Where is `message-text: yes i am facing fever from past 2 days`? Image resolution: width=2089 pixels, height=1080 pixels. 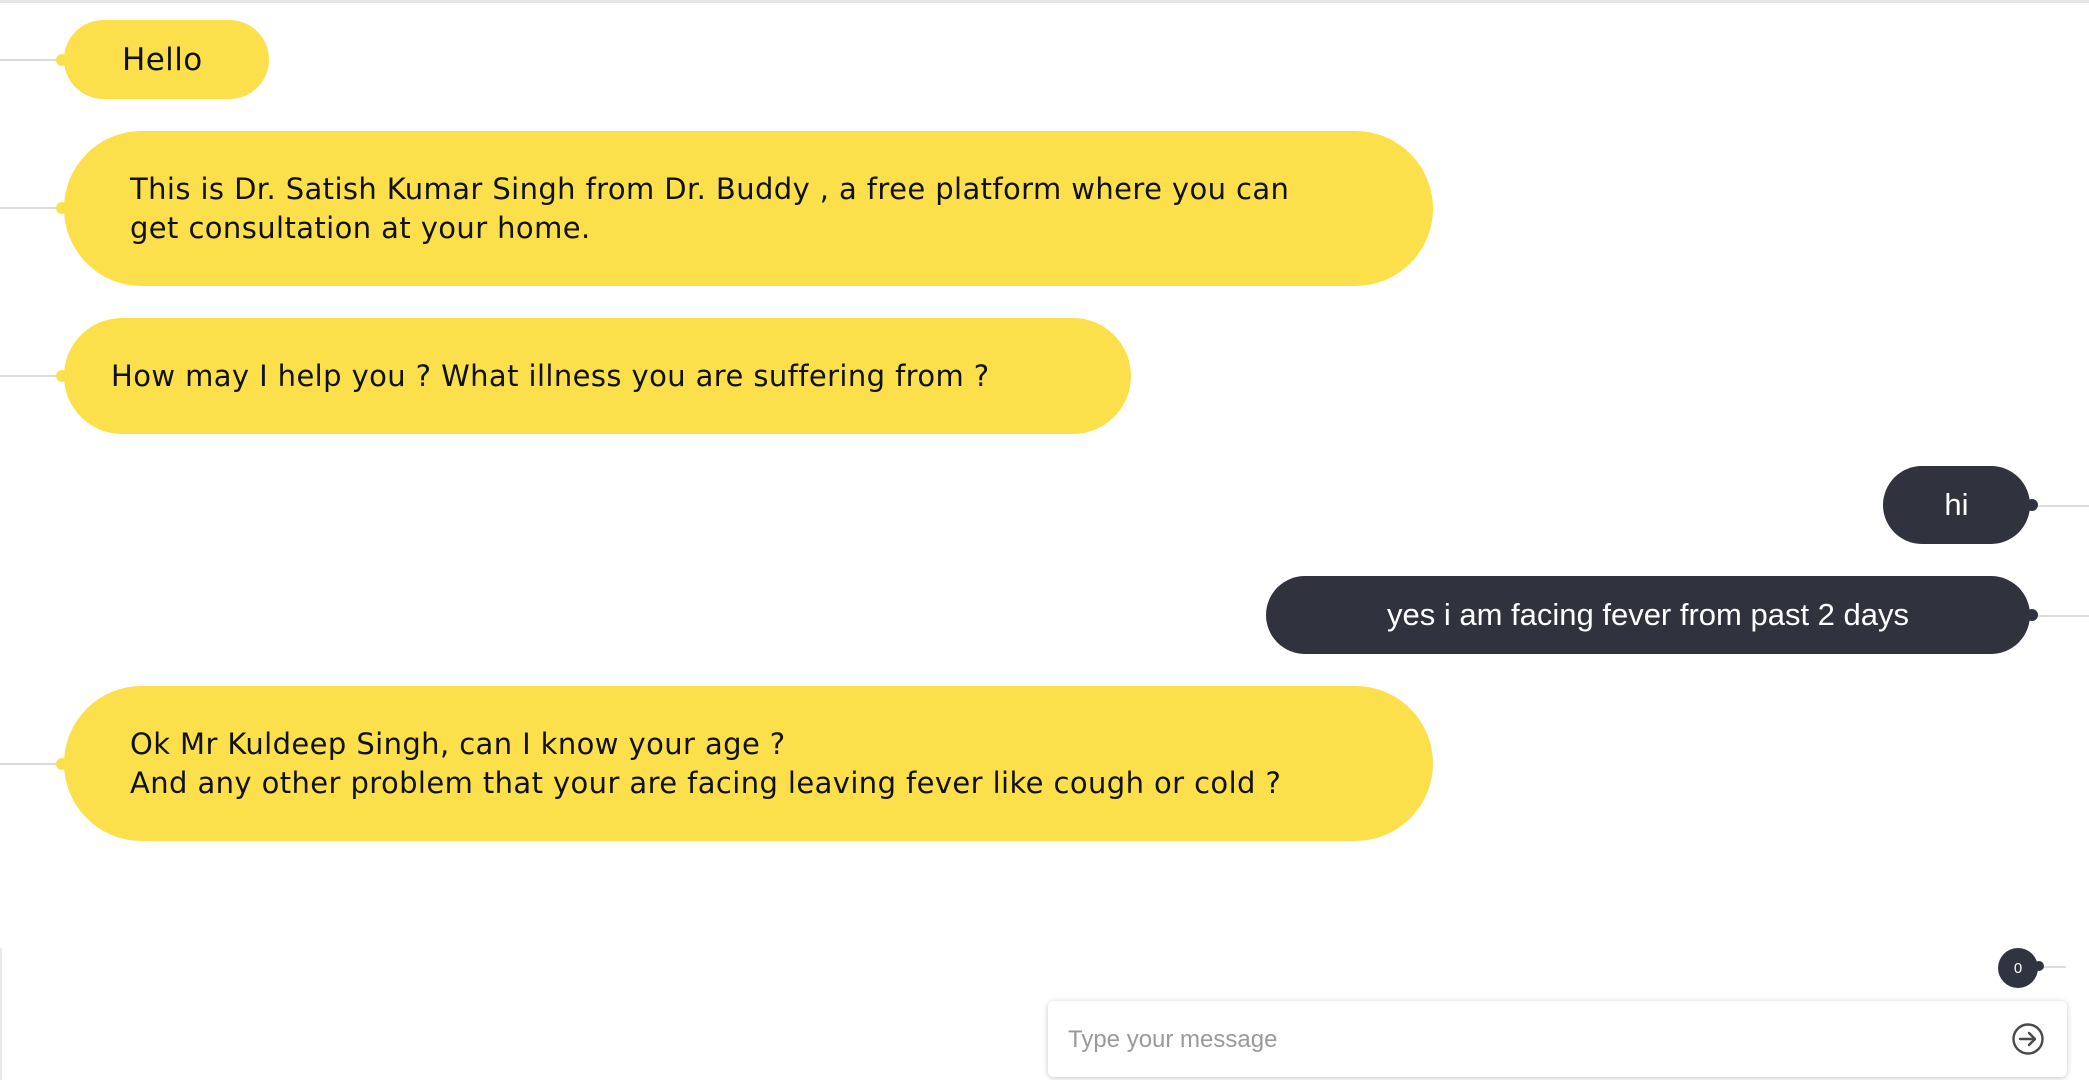 message-text: yes i am facing fever from past 2 days is located at coordinates (1648, 614).